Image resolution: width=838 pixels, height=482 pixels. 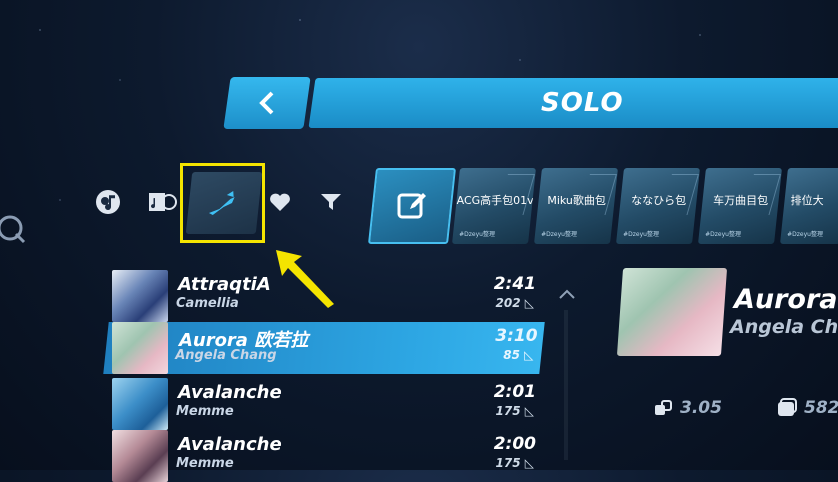 I want to click on highlight-annotation-box, so click(x=222, y=203).